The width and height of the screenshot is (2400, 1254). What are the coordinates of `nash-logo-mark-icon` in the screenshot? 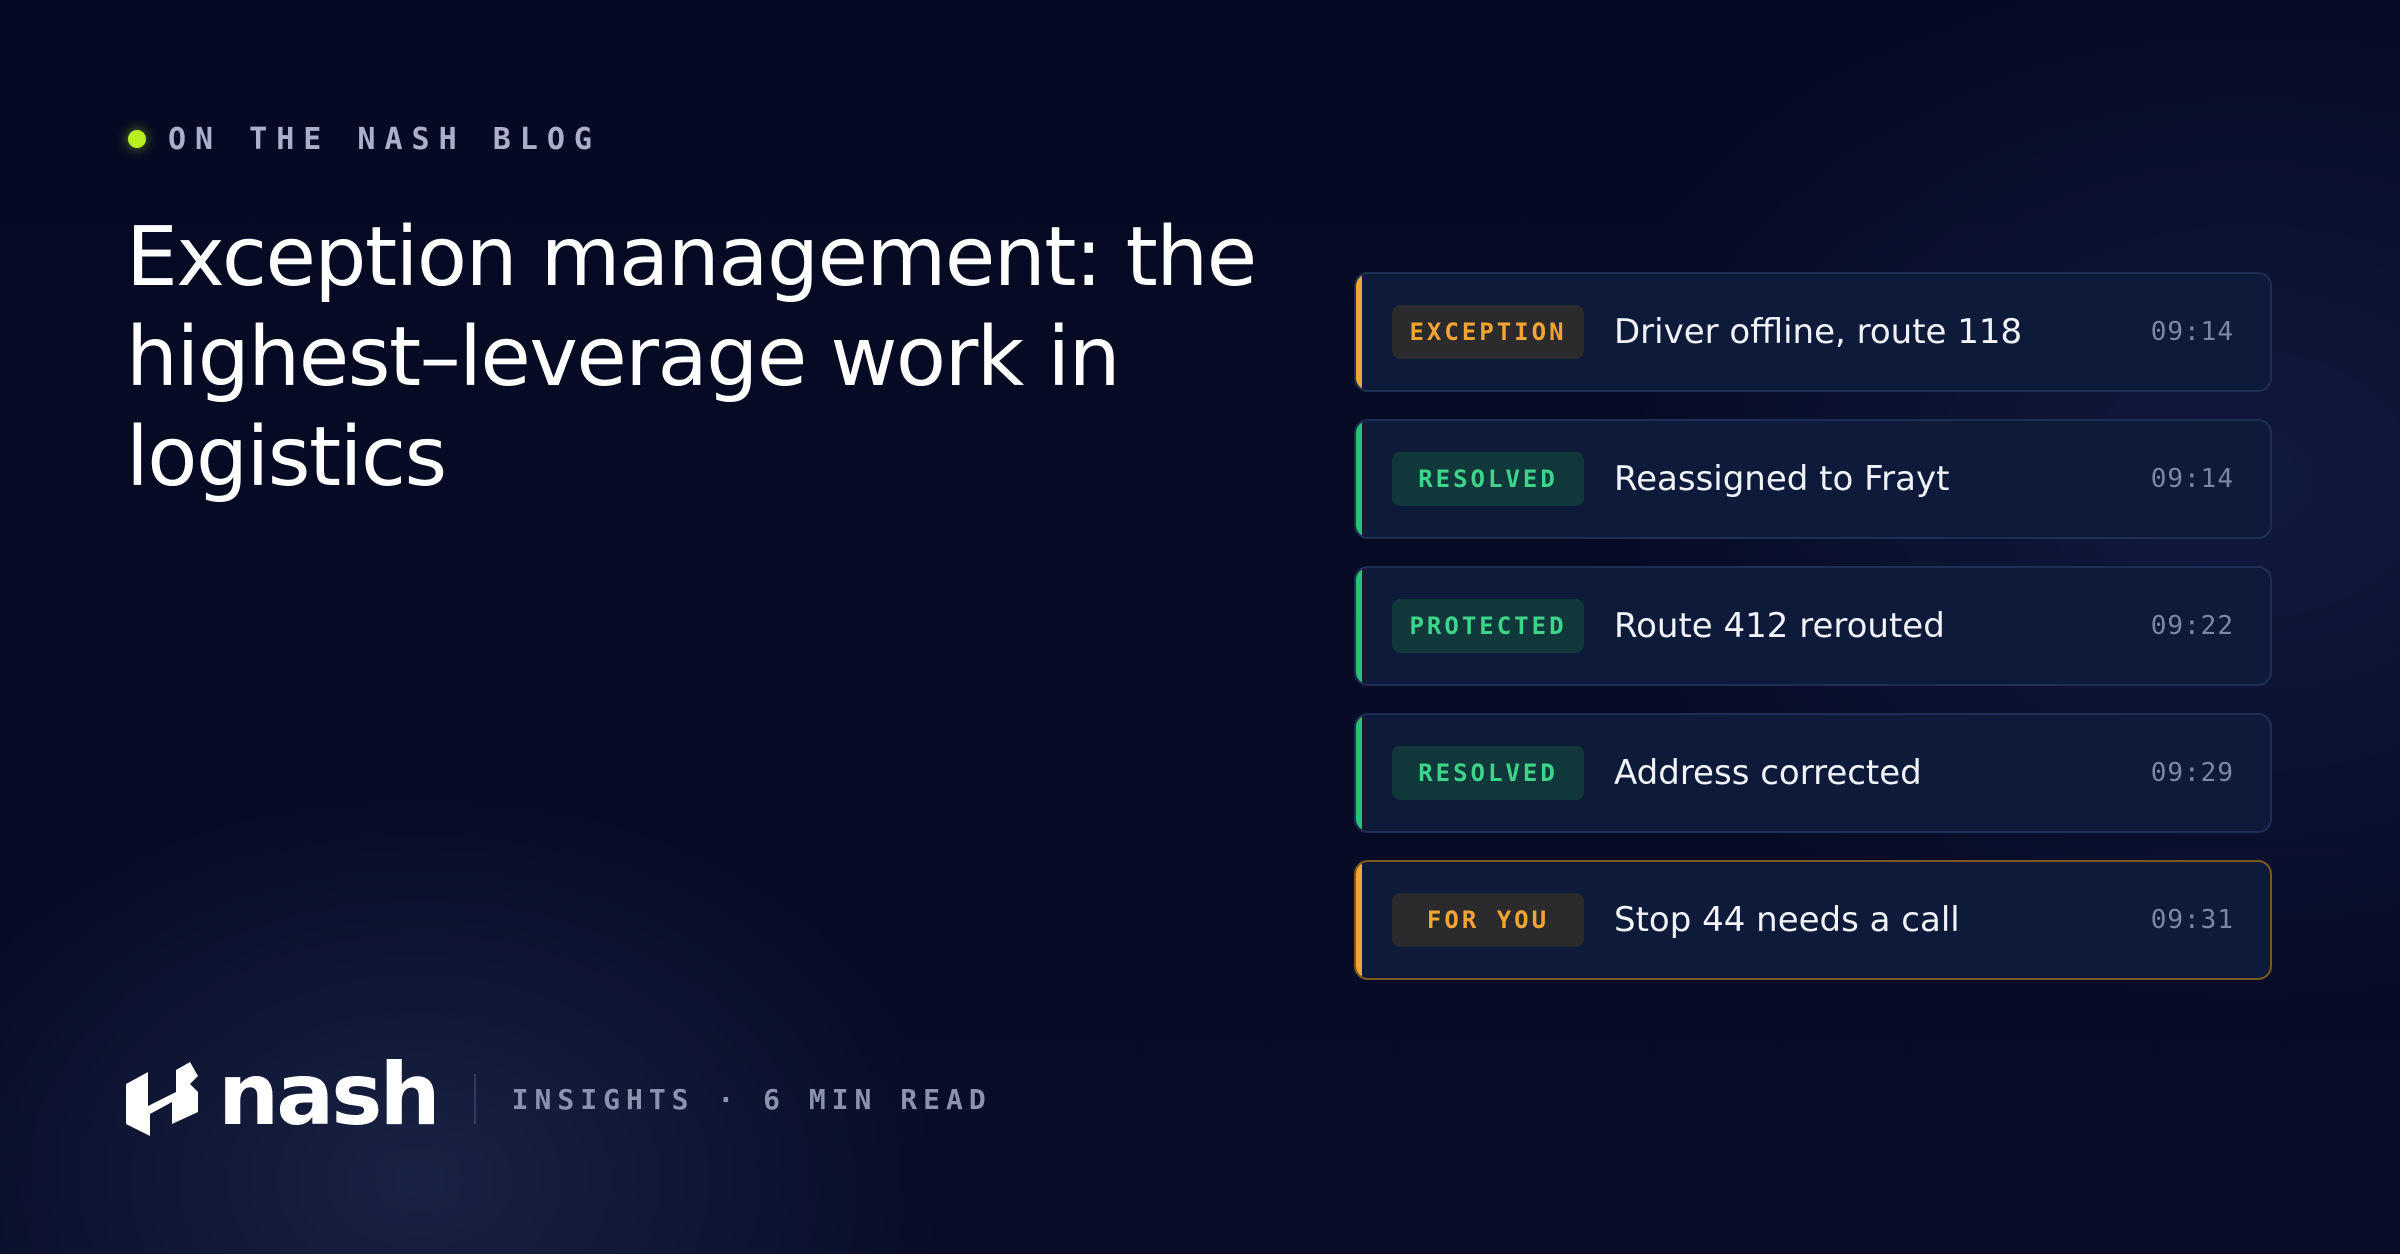 It's located at (162, 1099).